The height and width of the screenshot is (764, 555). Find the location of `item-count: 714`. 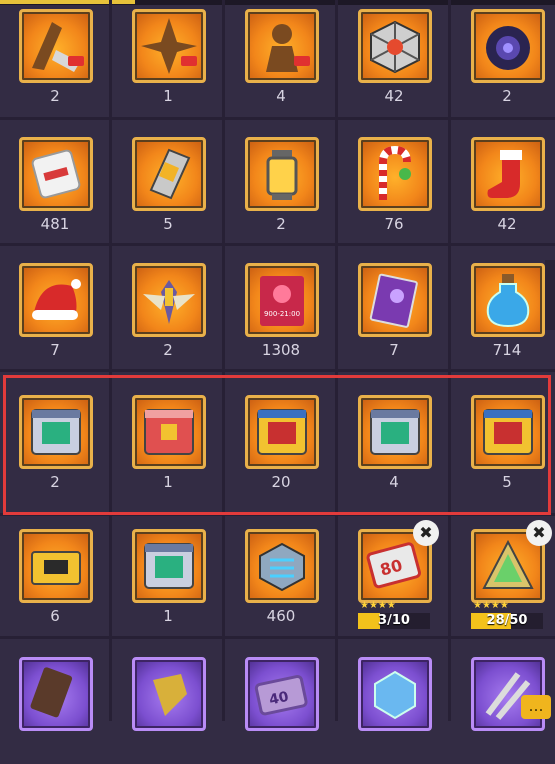

item-count: 714 is located at coordinates (507, 350).